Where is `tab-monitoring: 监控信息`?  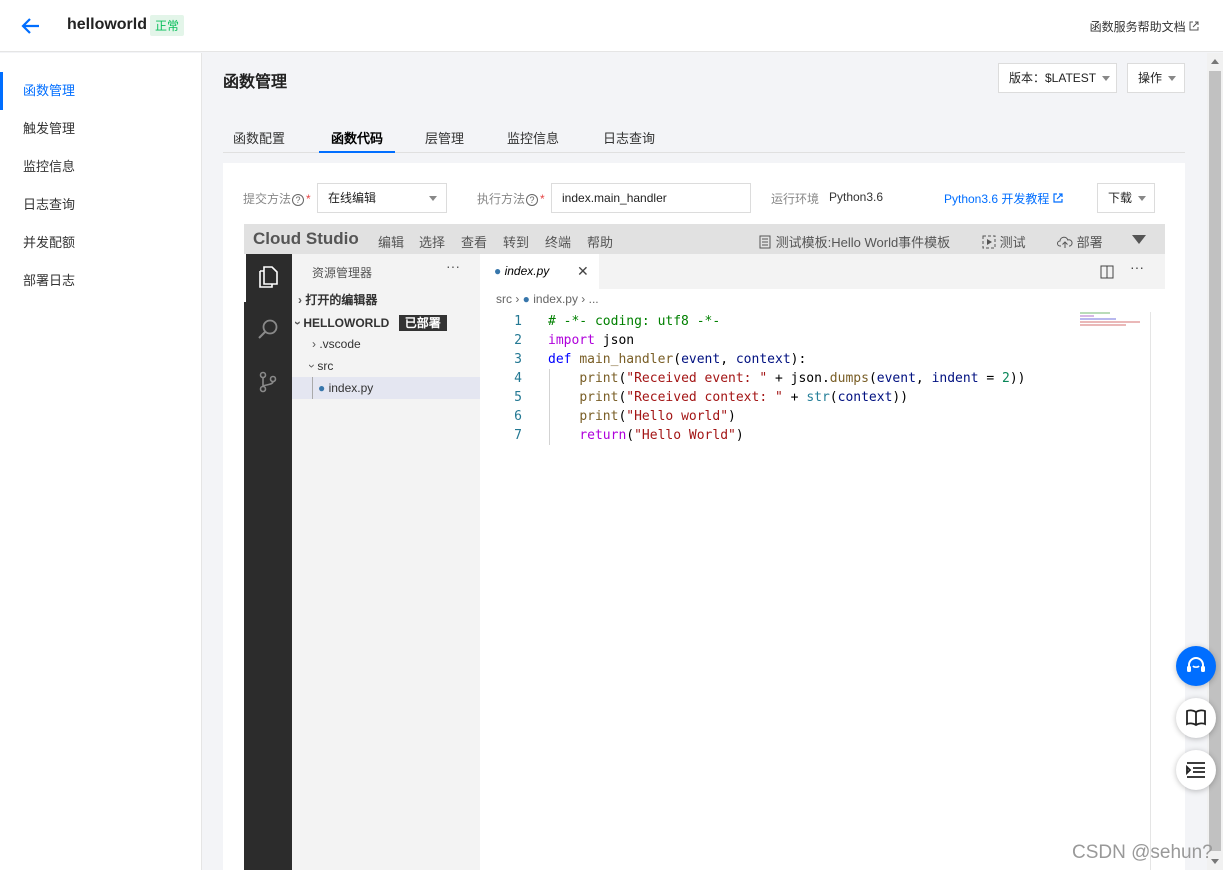
tab-monitoring: 监控信息 is located at coordinates (533, 140).